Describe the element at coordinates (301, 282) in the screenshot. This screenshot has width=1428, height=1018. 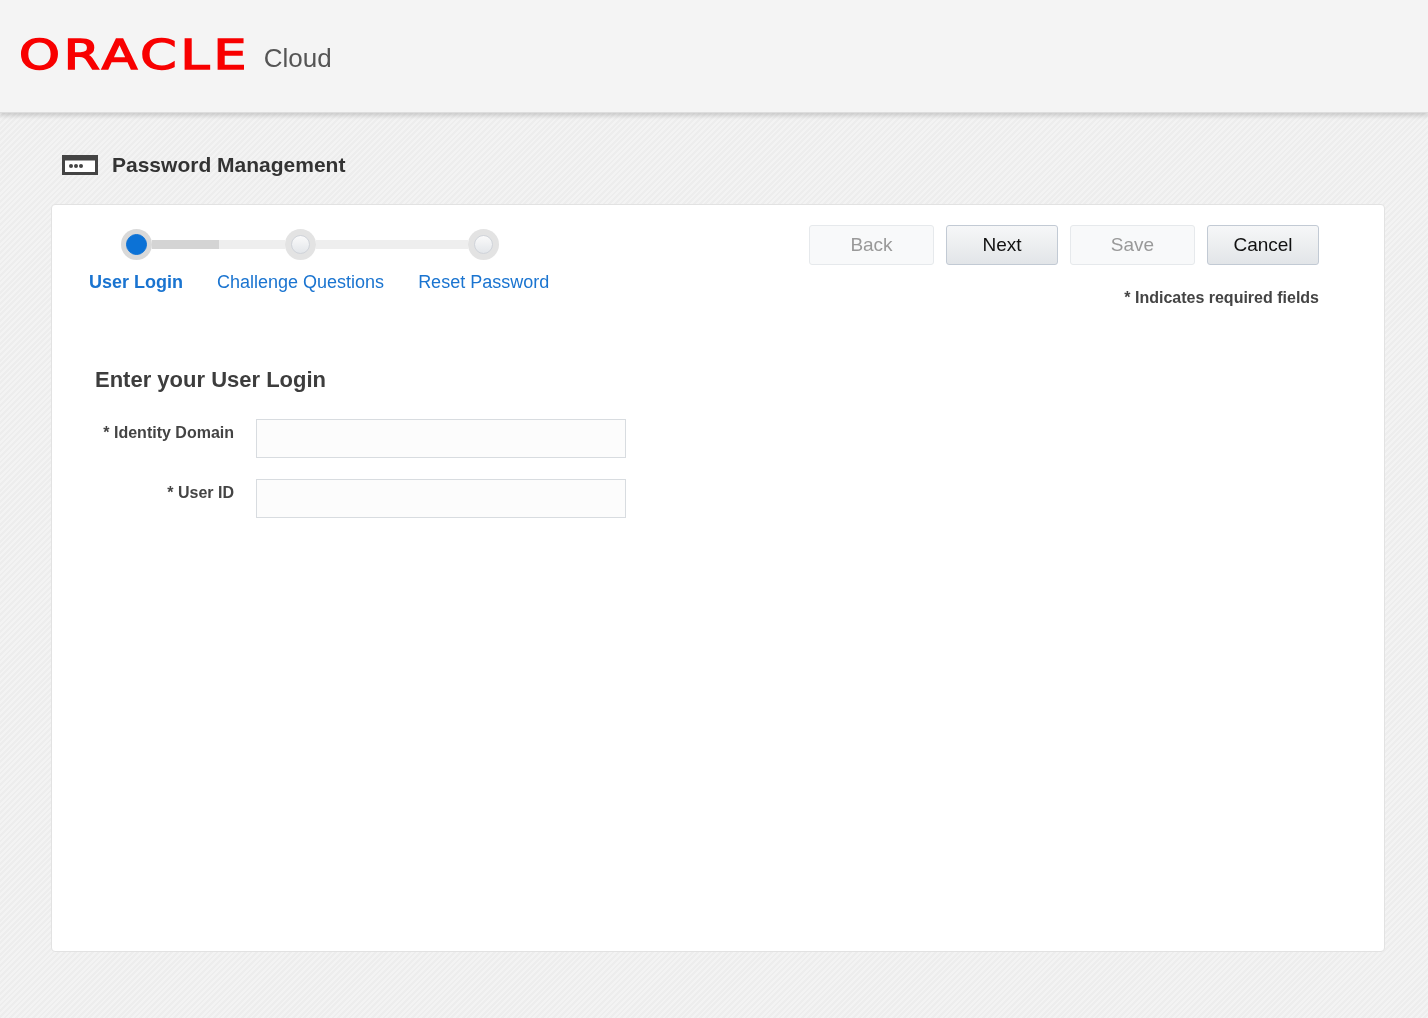
I see `train-step-link: Challenge Questions` at that location.